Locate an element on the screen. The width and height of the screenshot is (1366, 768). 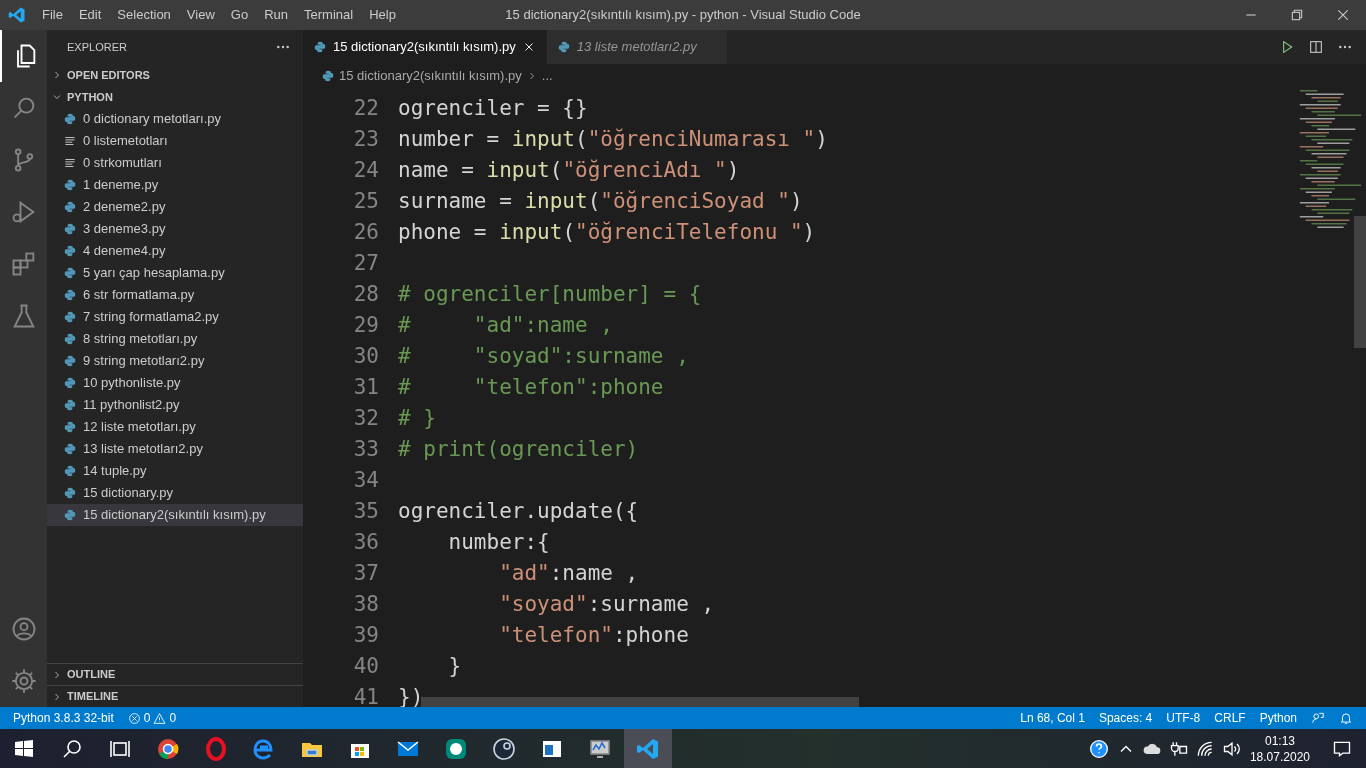
line-number: 24 is located at coordinates (365, 170).